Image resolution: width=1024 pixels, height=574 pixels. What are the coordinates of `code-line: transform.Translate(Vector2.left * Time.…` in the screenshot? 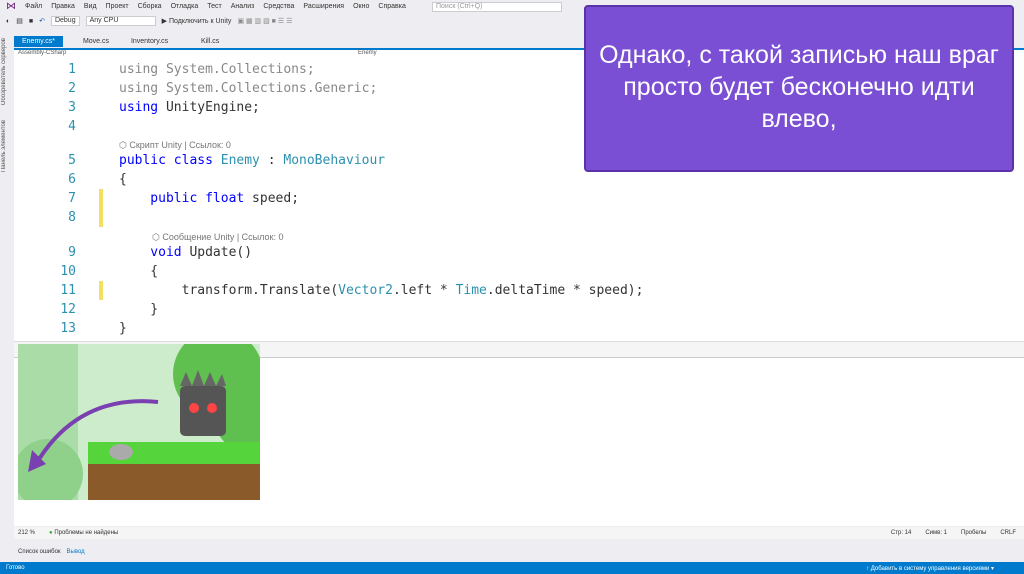 It's located at (381, 290).